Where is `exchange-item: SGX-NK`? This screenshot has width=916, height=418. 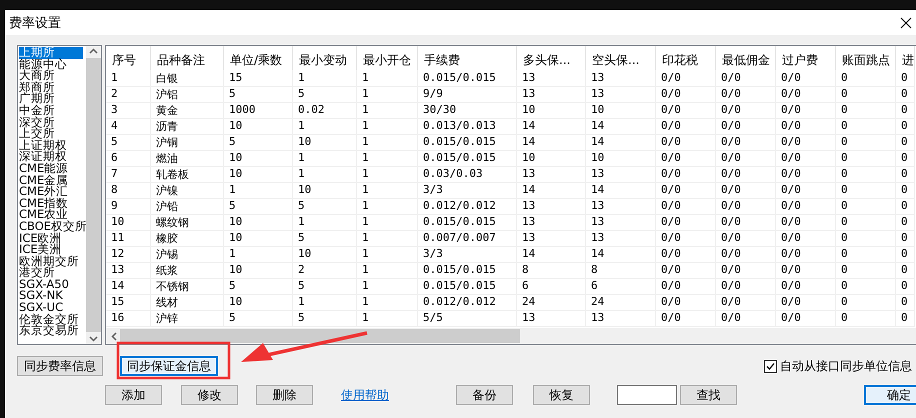 exchange-item: SGX-NK is located at coordinates (52, 296).